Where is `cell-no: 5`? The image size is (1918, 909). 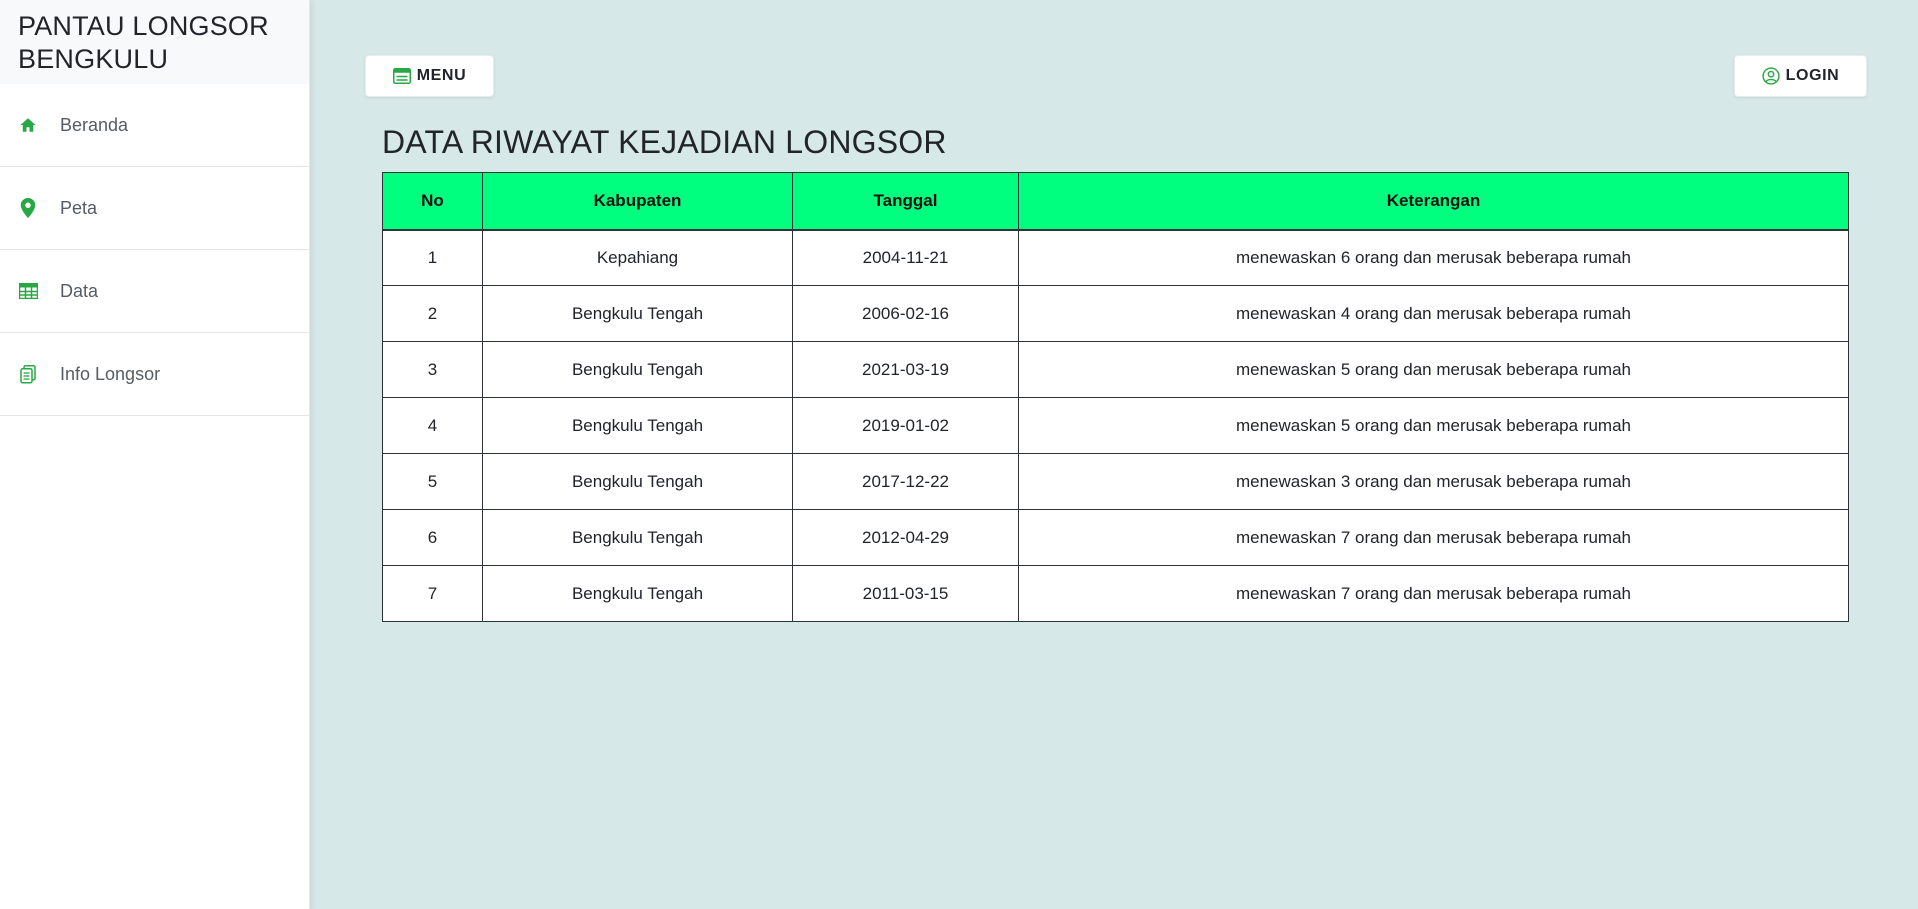
cell-no: 5 is located at coordinates (432, 481).